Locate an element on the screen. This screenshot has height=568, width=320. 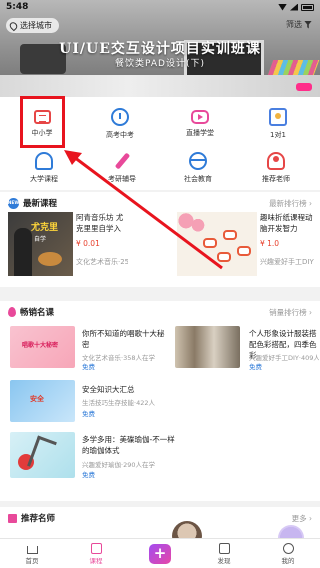
tab-home: 首页 is located at coordinates (32, 553).